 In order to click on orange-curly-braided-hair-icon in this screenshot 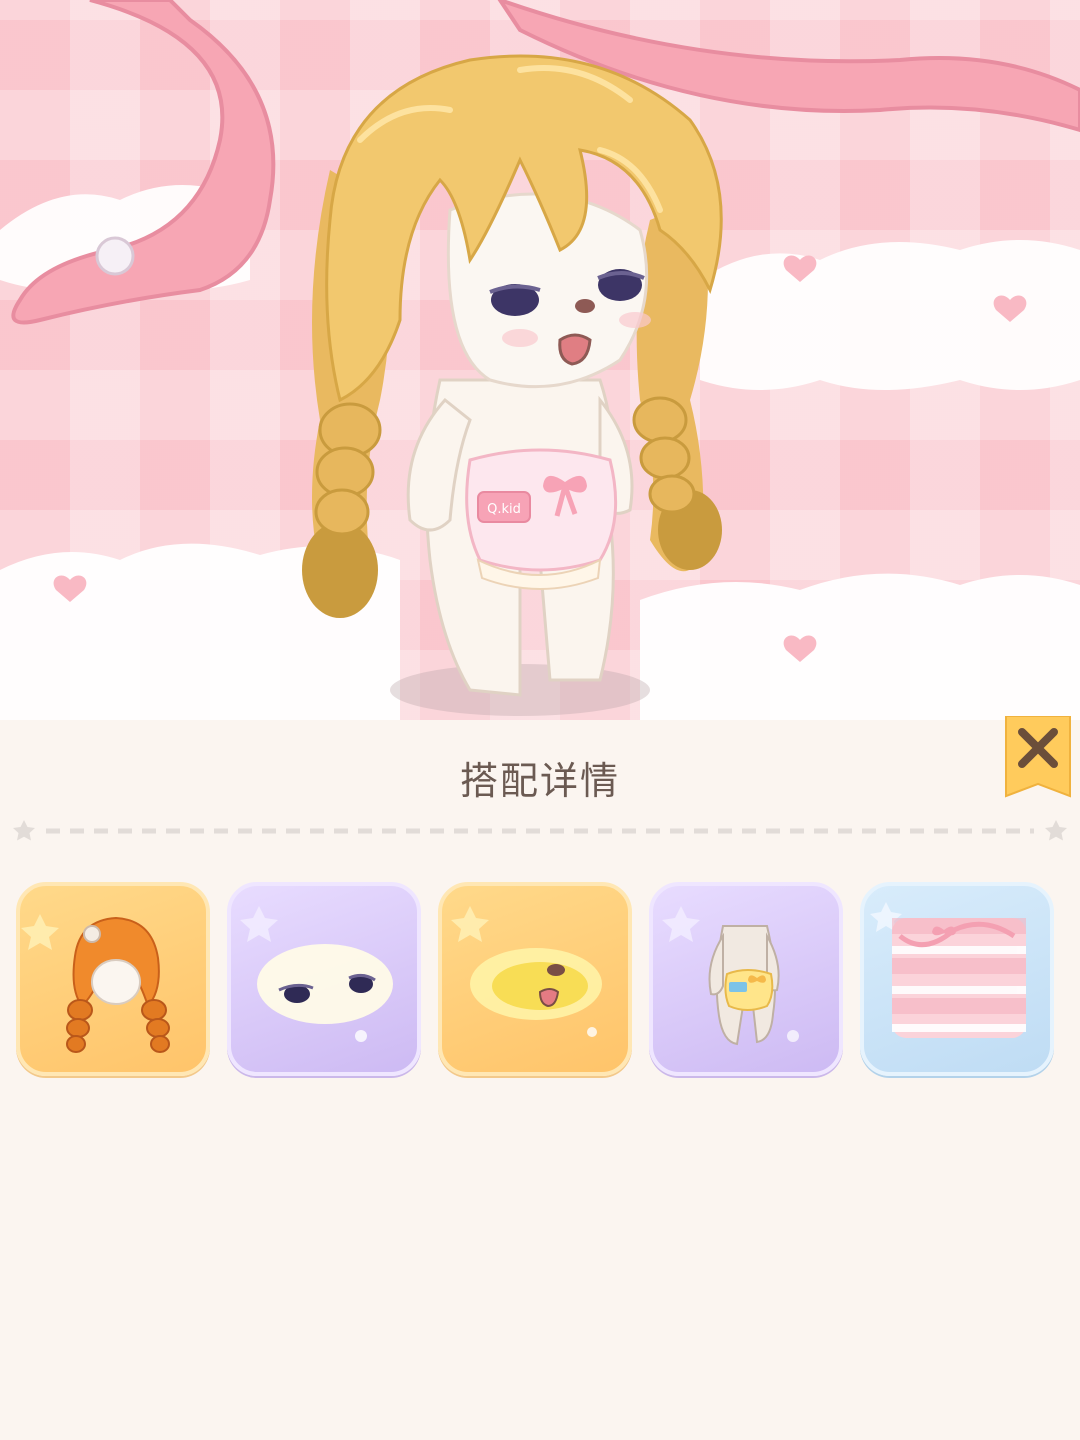, I will do `click(95, 983)`.